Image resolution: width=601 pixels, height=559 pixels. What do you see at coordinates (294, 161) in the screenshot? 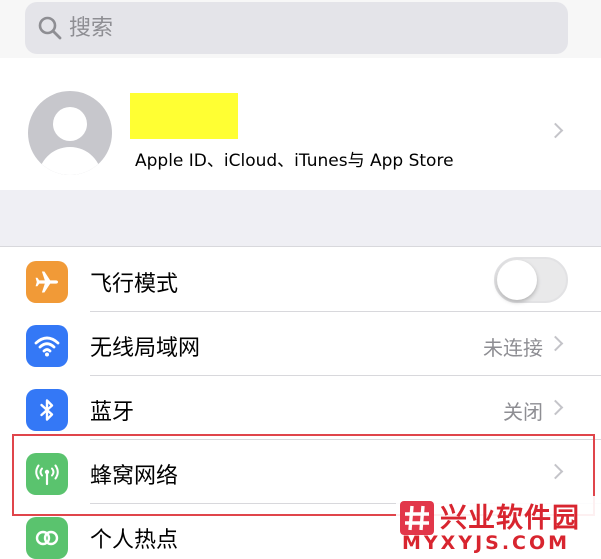
I see `profile-subtitle: Apple ID、iCloud、iTunes与 App Store` at bounding box center [294, 161].